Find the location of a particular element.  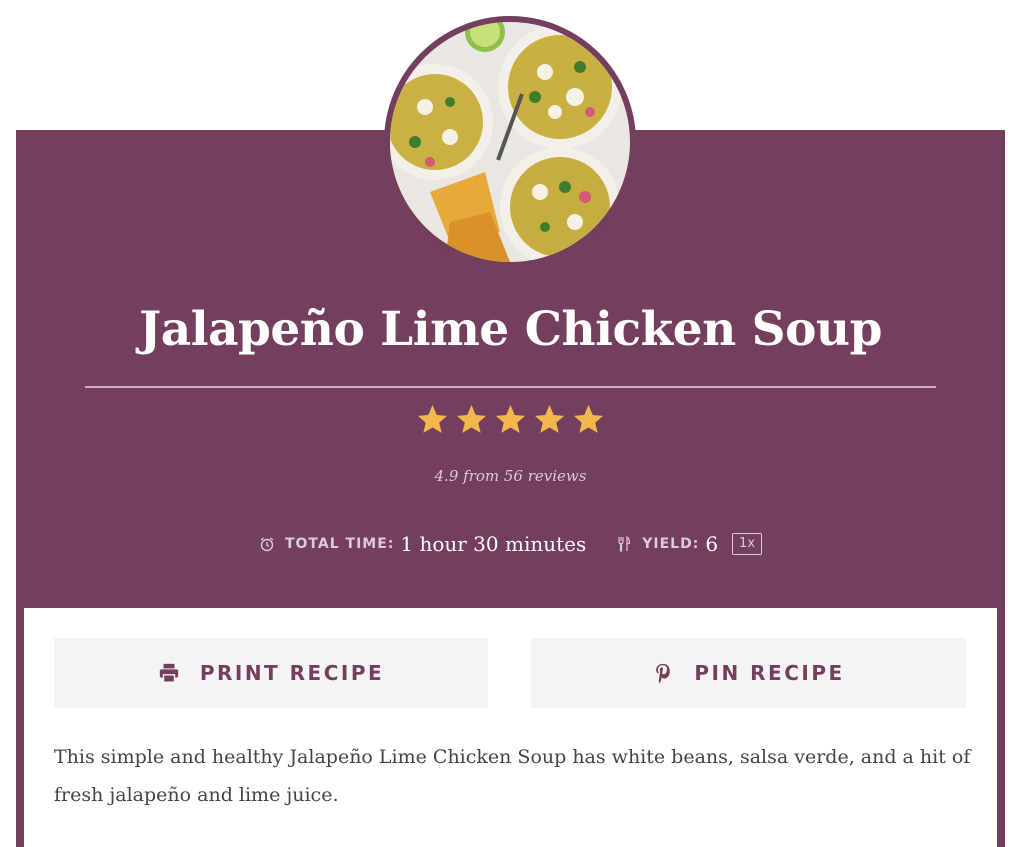

recipe-title: Jalapeño Lime Chicken Soup is located at coordinates (510, 329).